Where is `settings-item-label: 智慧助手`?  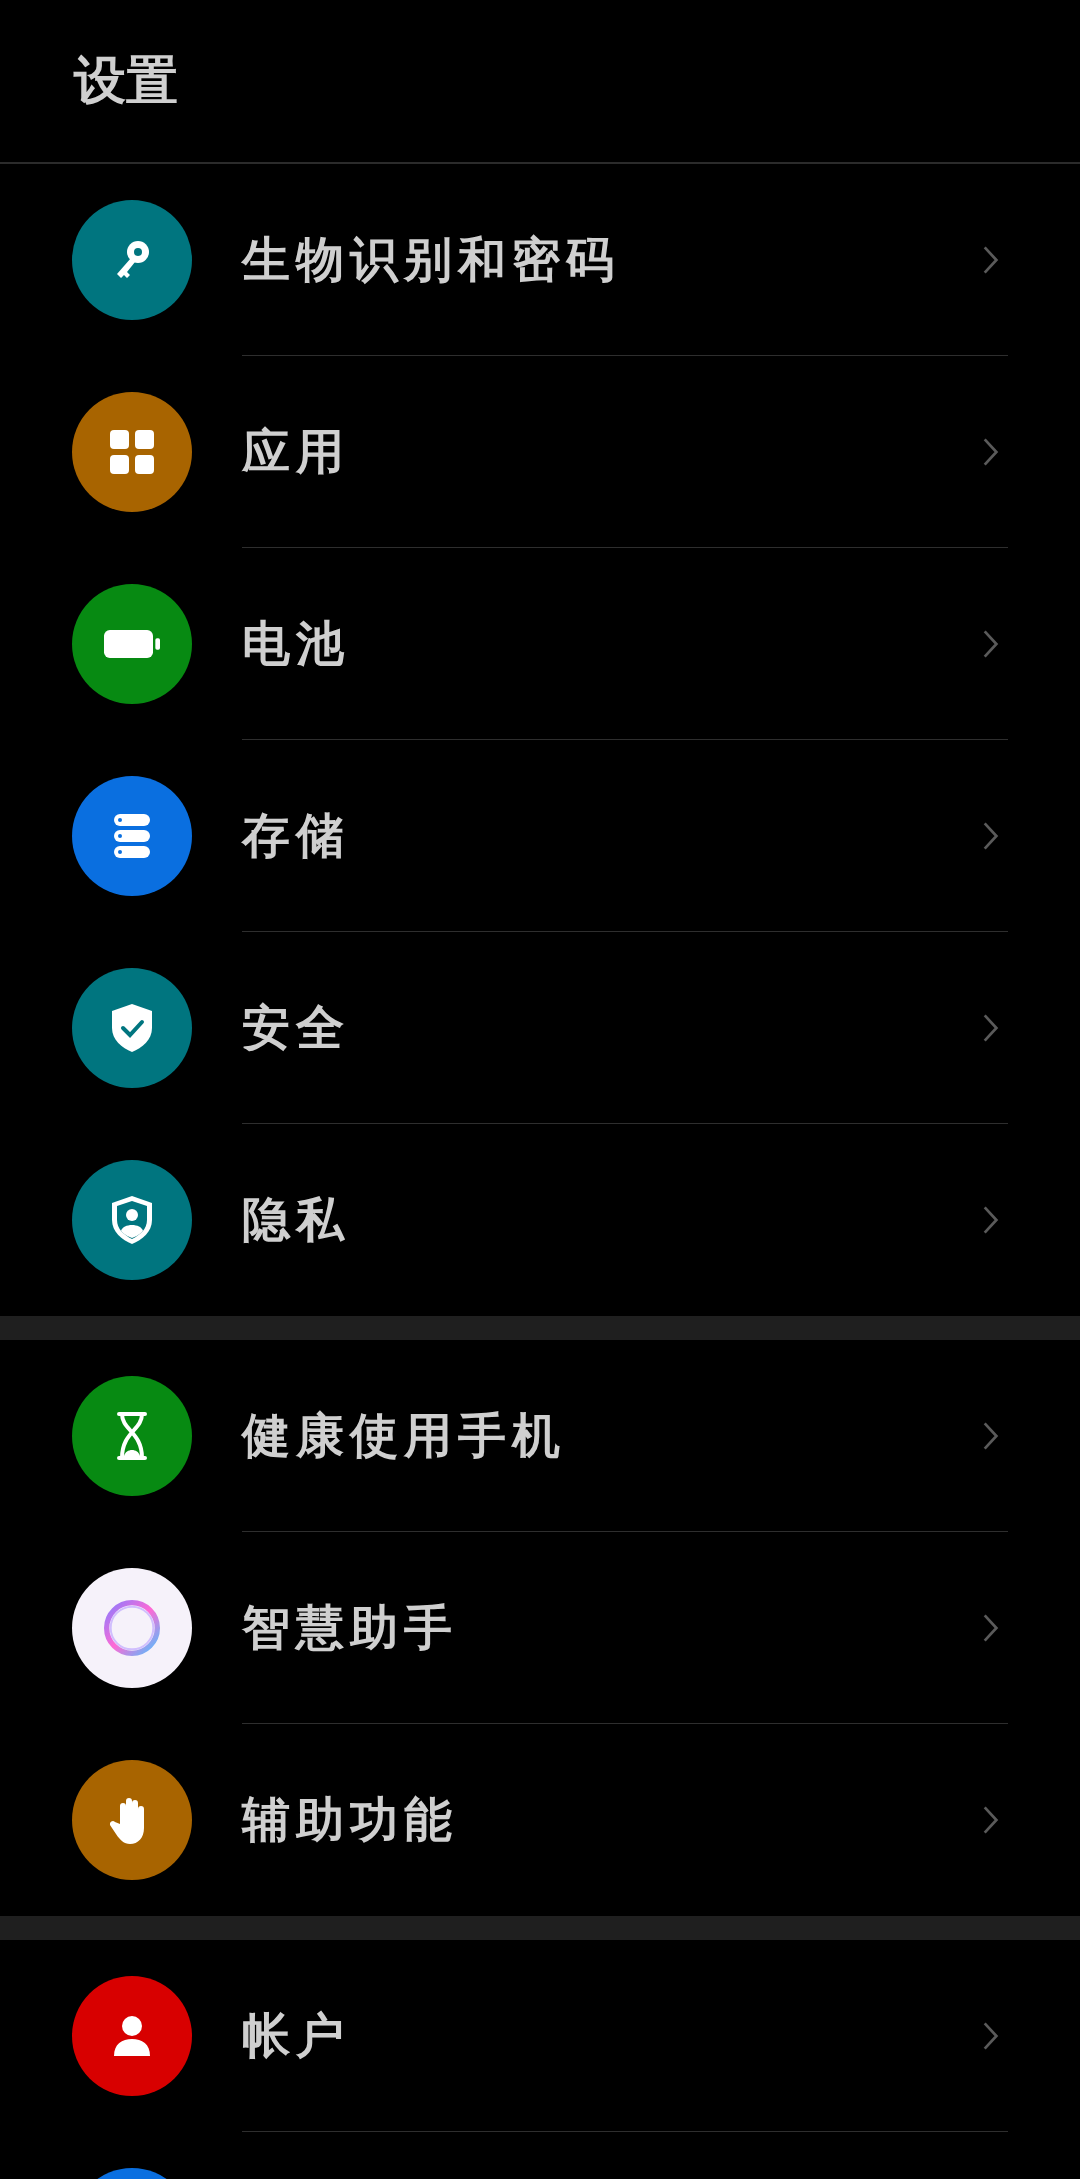 settings-item-label: 智慧助手 is located at coordinates (350, 1627).